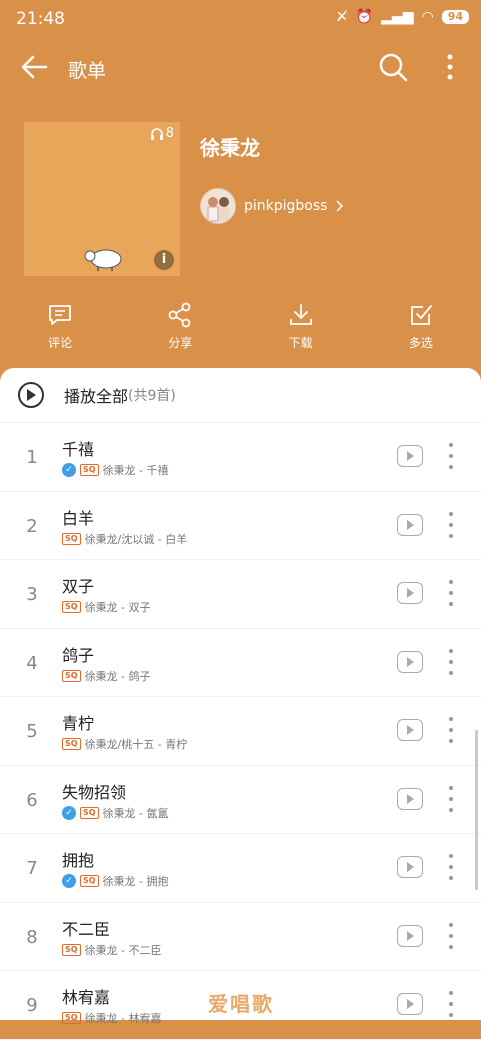 The height and width of the screenshot is (1040, 481). I want to click on song-meta: SQ 徐秉龙 - 双子, so click(106, 607).